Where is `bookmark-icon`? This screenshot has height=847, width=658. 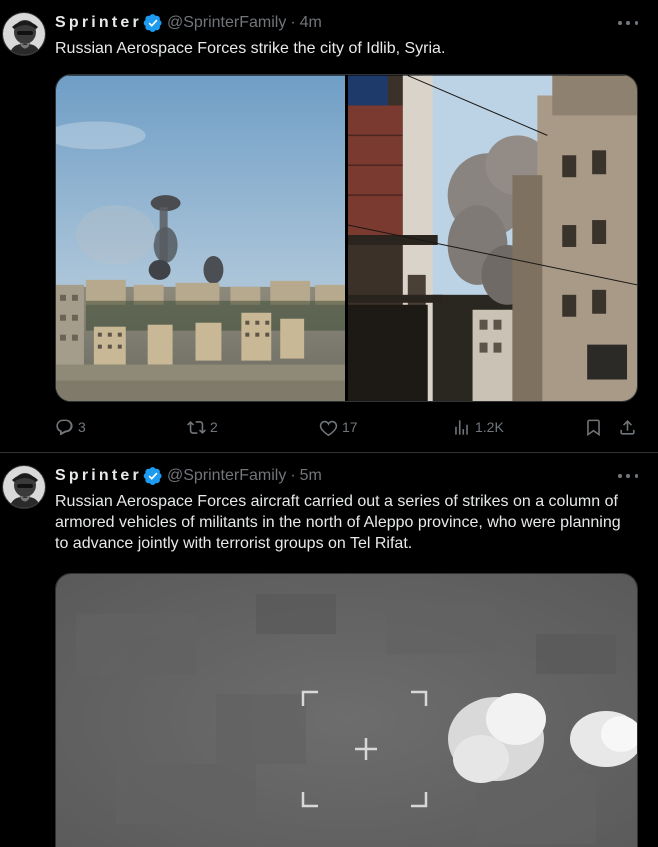 bookmark-icon is located at coordinates (593, 427).